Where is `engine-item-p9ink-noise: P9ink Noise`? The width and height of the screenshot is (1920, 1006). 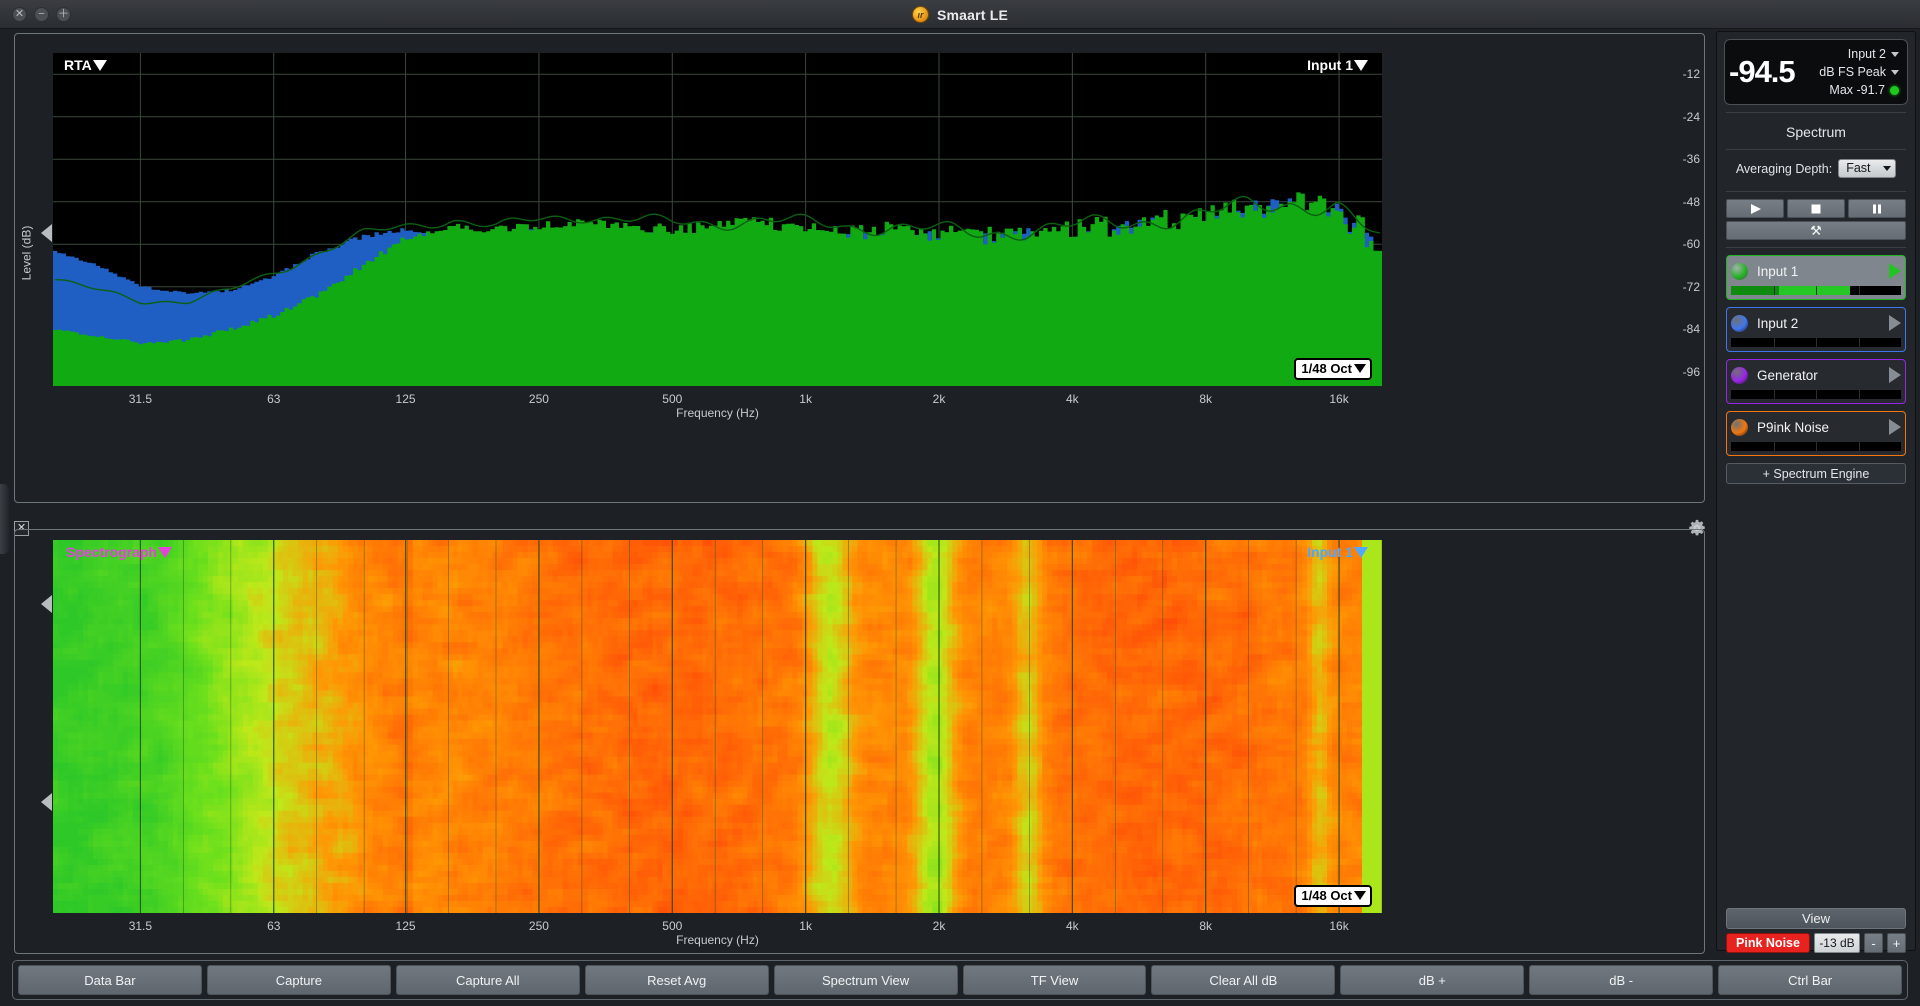 engine-item-p9ink-noise: P9ink Noise is located at coordinates (1816, 433).